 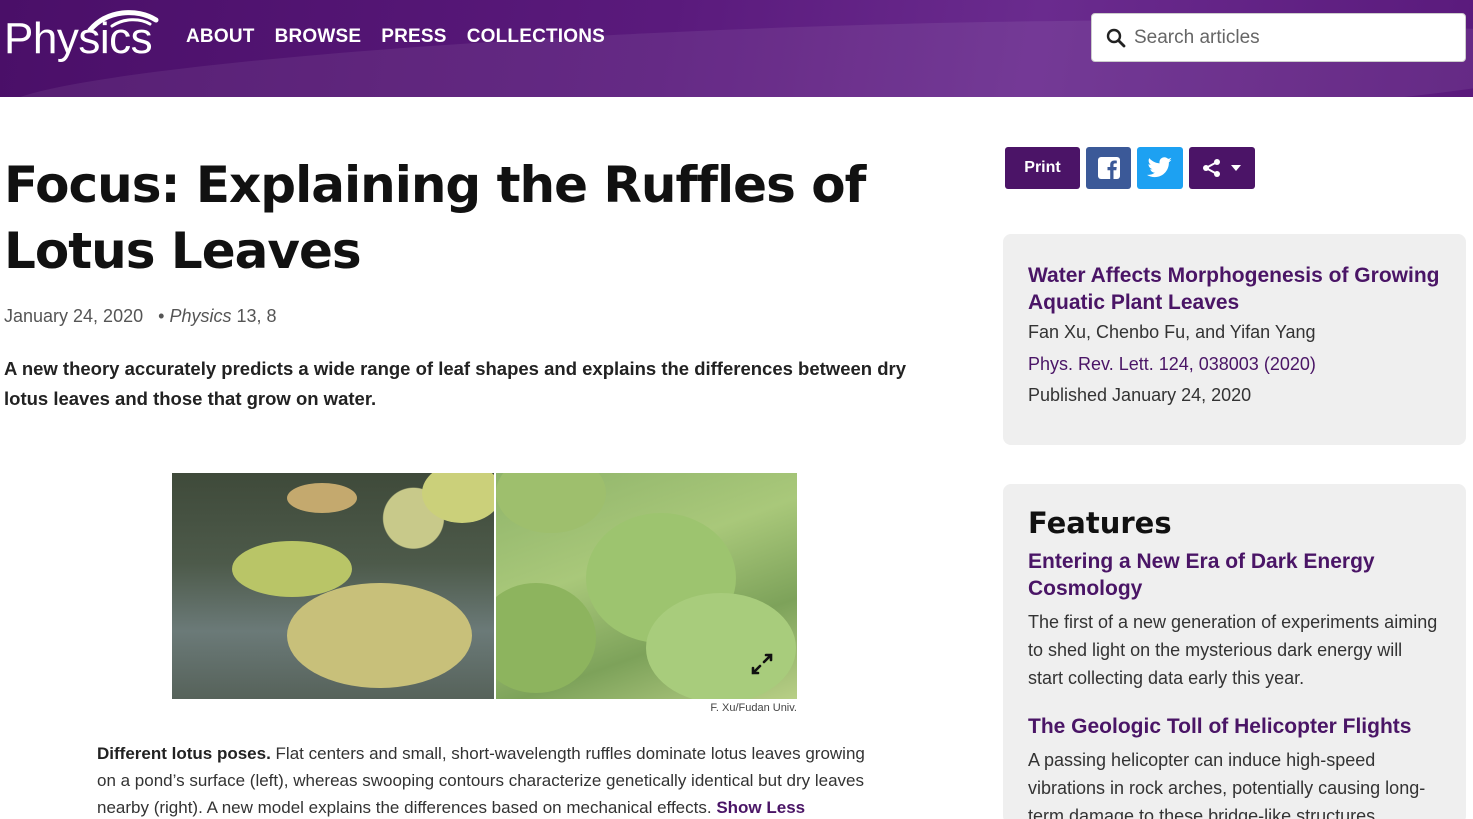 What do you see at coordinates (84, 36) in the screenshot?
I see `physics-logo: Physics` at bounding box center [84, 36].